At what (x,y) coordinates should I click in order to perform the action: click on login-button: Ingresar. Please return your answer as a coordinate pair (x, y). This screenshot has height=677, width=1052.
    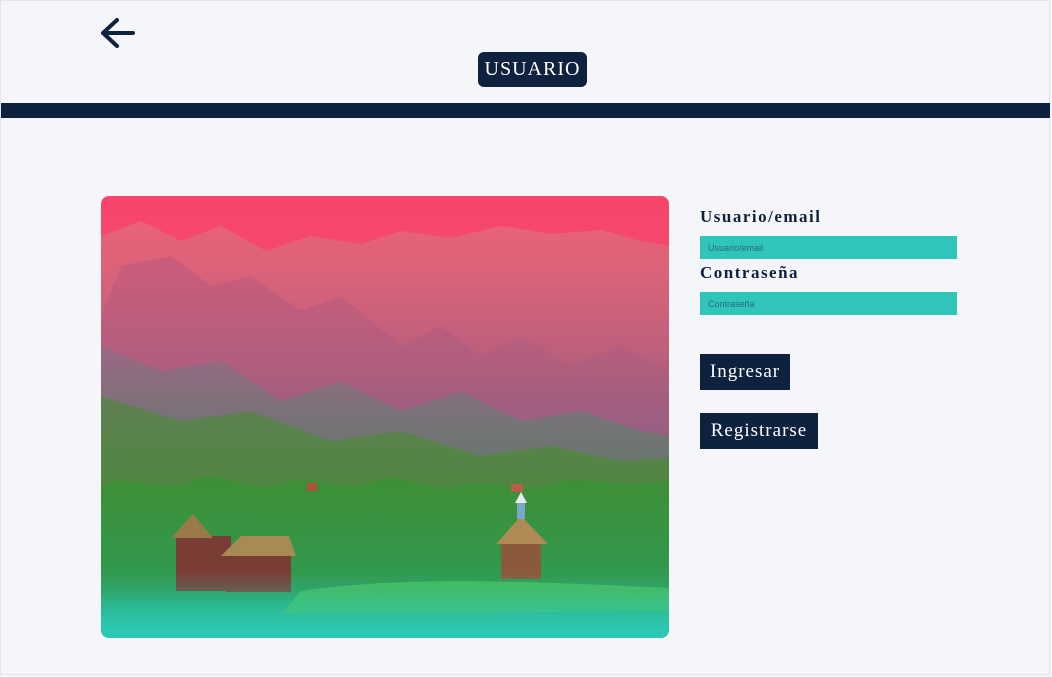
    Looking at the image, I should click on (745, 372).